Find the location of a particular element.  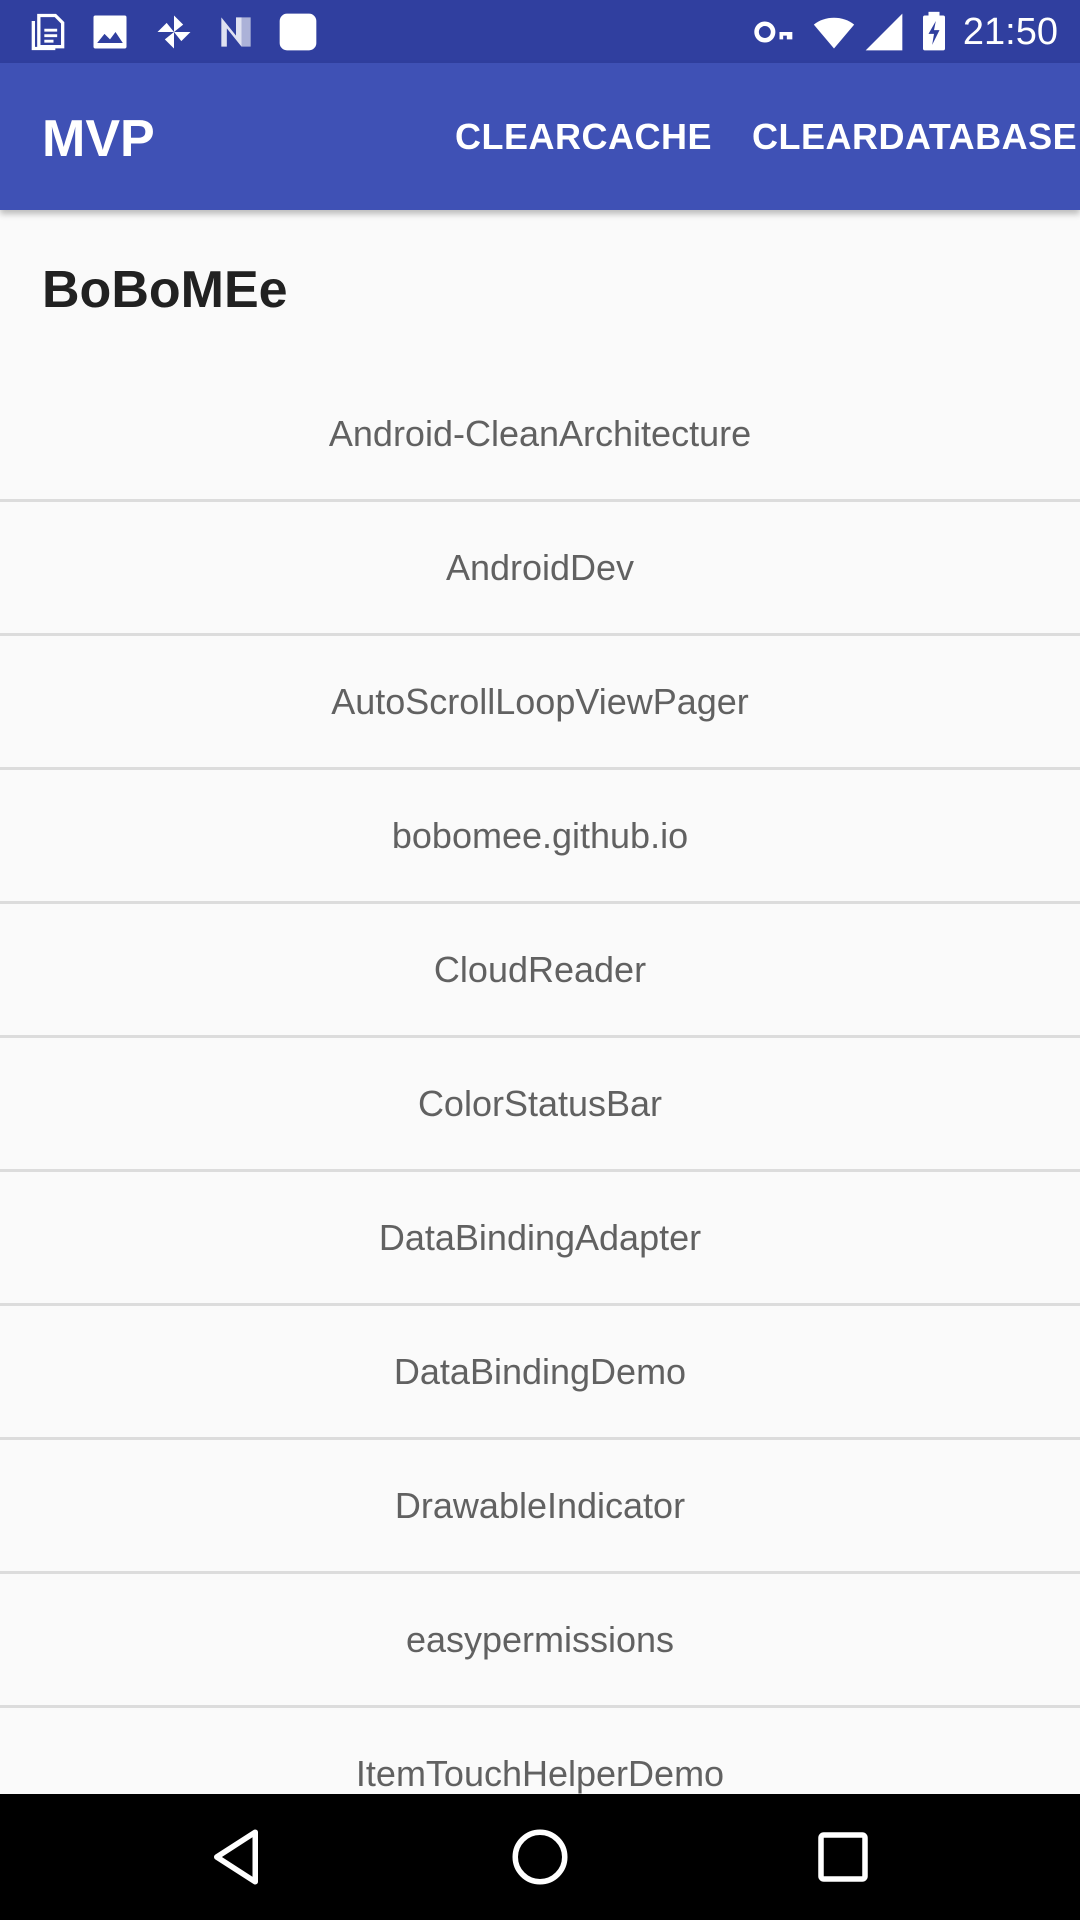

repo-name: CloudReader is located at coordinates (540, 969).